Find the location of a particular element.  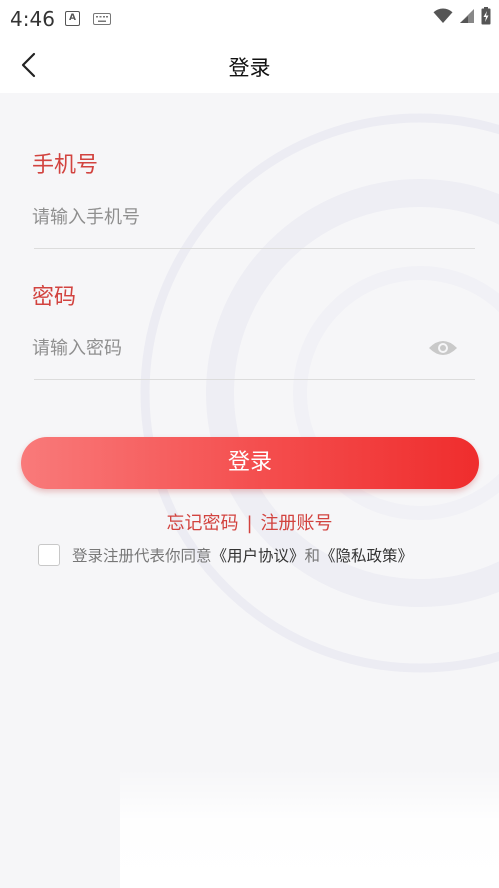

nav-bar: 登录 is located at coordinates (249, 64).